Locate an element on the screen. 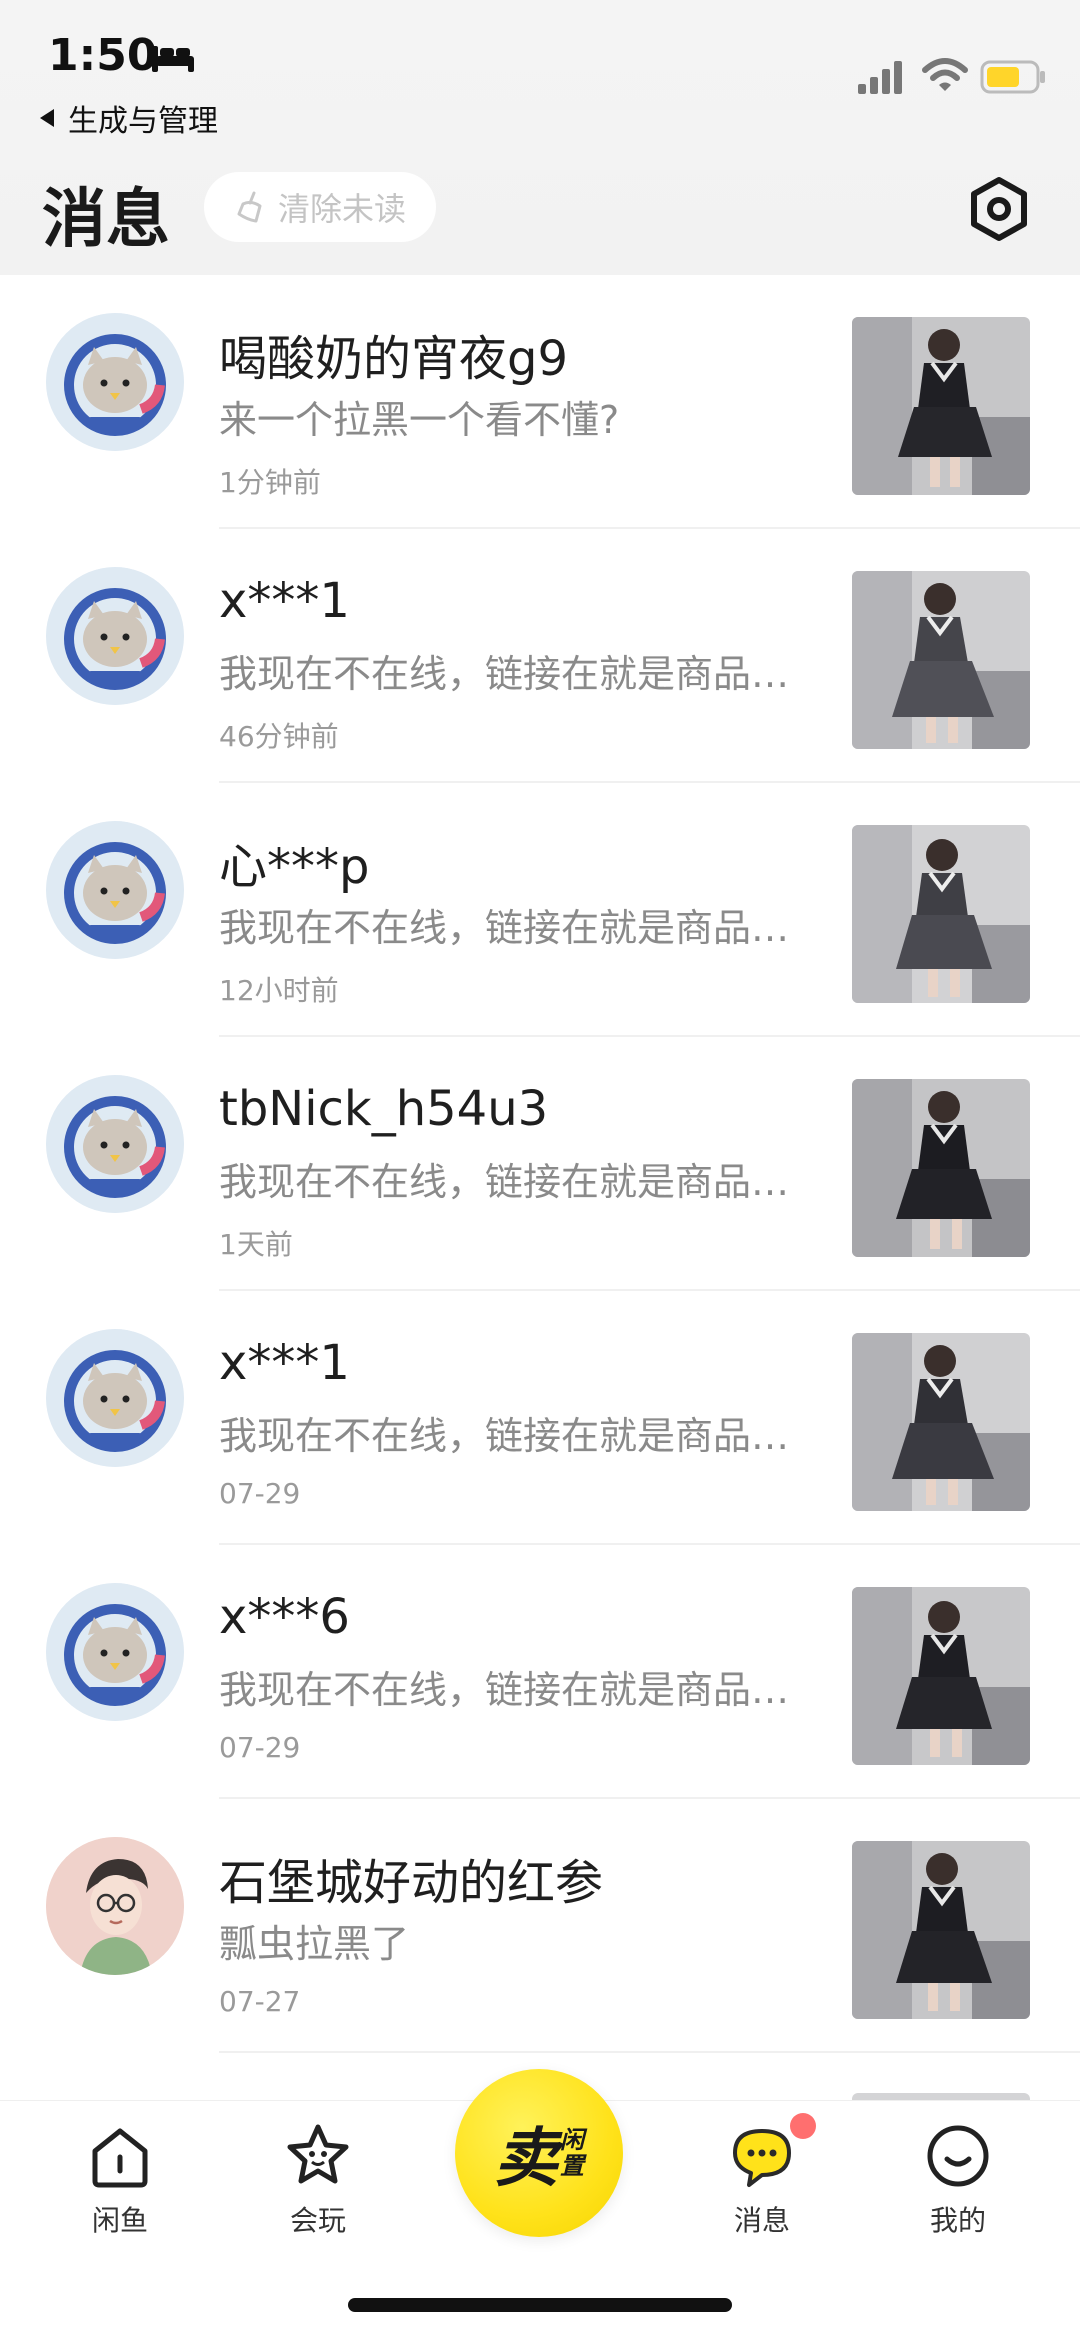  conversation-name: 心***p is located at coordinates (294, 867).